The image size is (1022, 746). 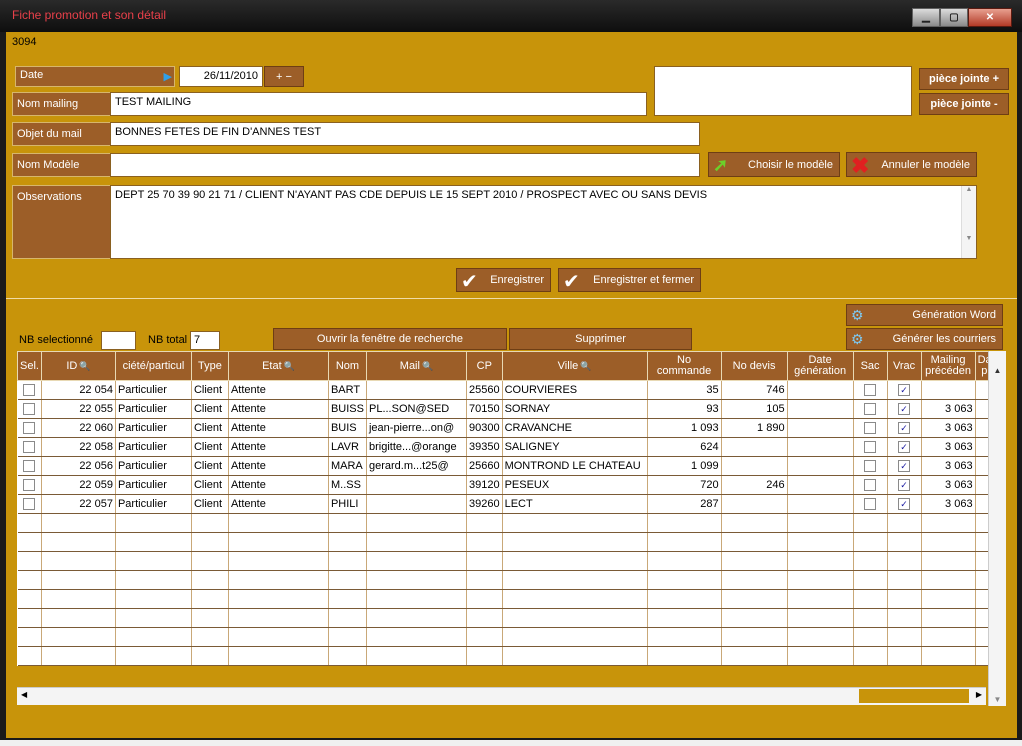 I want to click on cell-id: 22 060, so click(x=78, y=428).